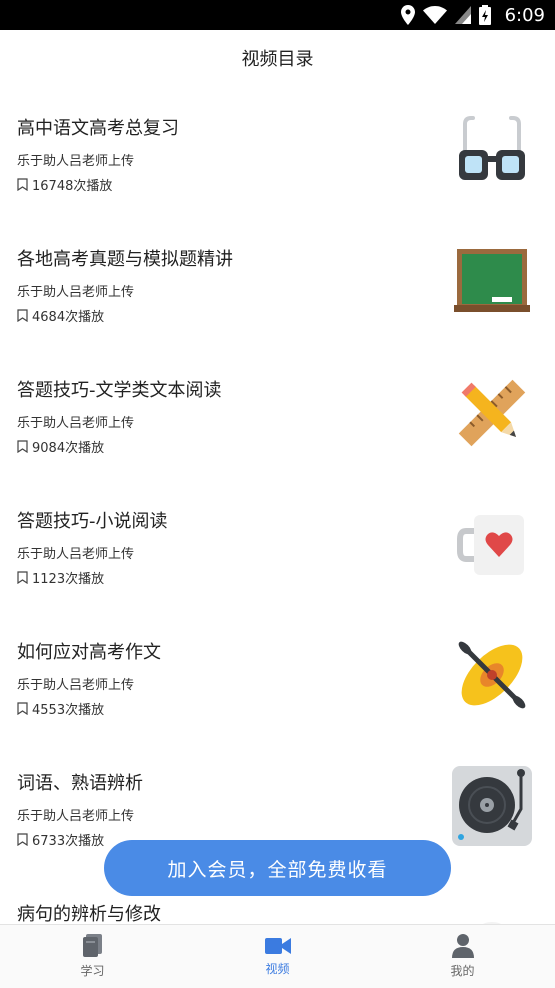 This screenshot has height=988, width=555. I want to click on tab-video: 视频, so click(277, 956).